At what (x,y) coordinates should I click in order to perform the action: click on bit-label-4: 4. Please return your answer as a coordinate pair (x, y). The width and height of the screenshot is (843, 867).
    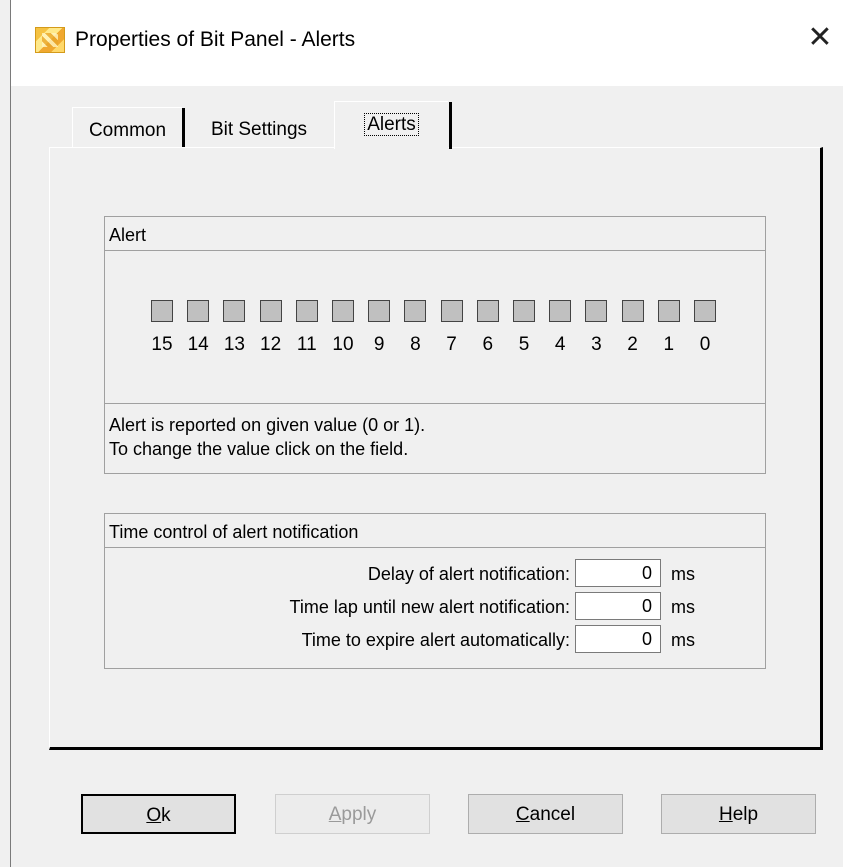
    Looking at the image, I should click on (560, 344).